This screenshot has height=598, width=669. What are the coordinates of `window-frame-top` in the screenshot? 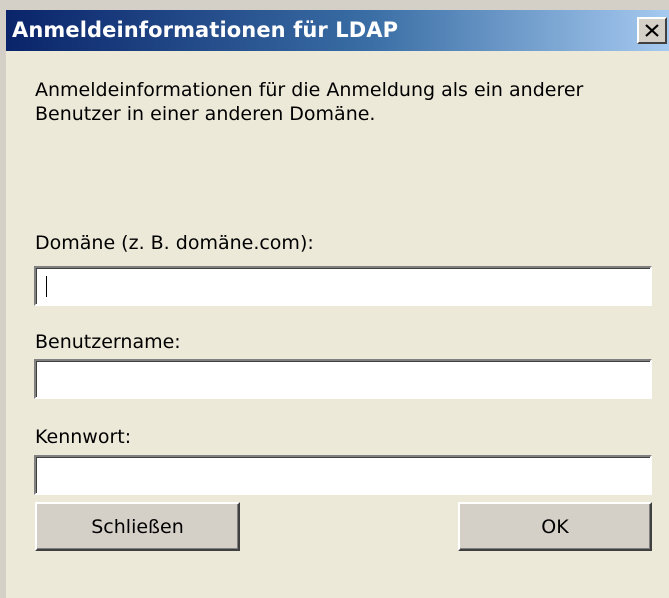 It's located at (334, 5).